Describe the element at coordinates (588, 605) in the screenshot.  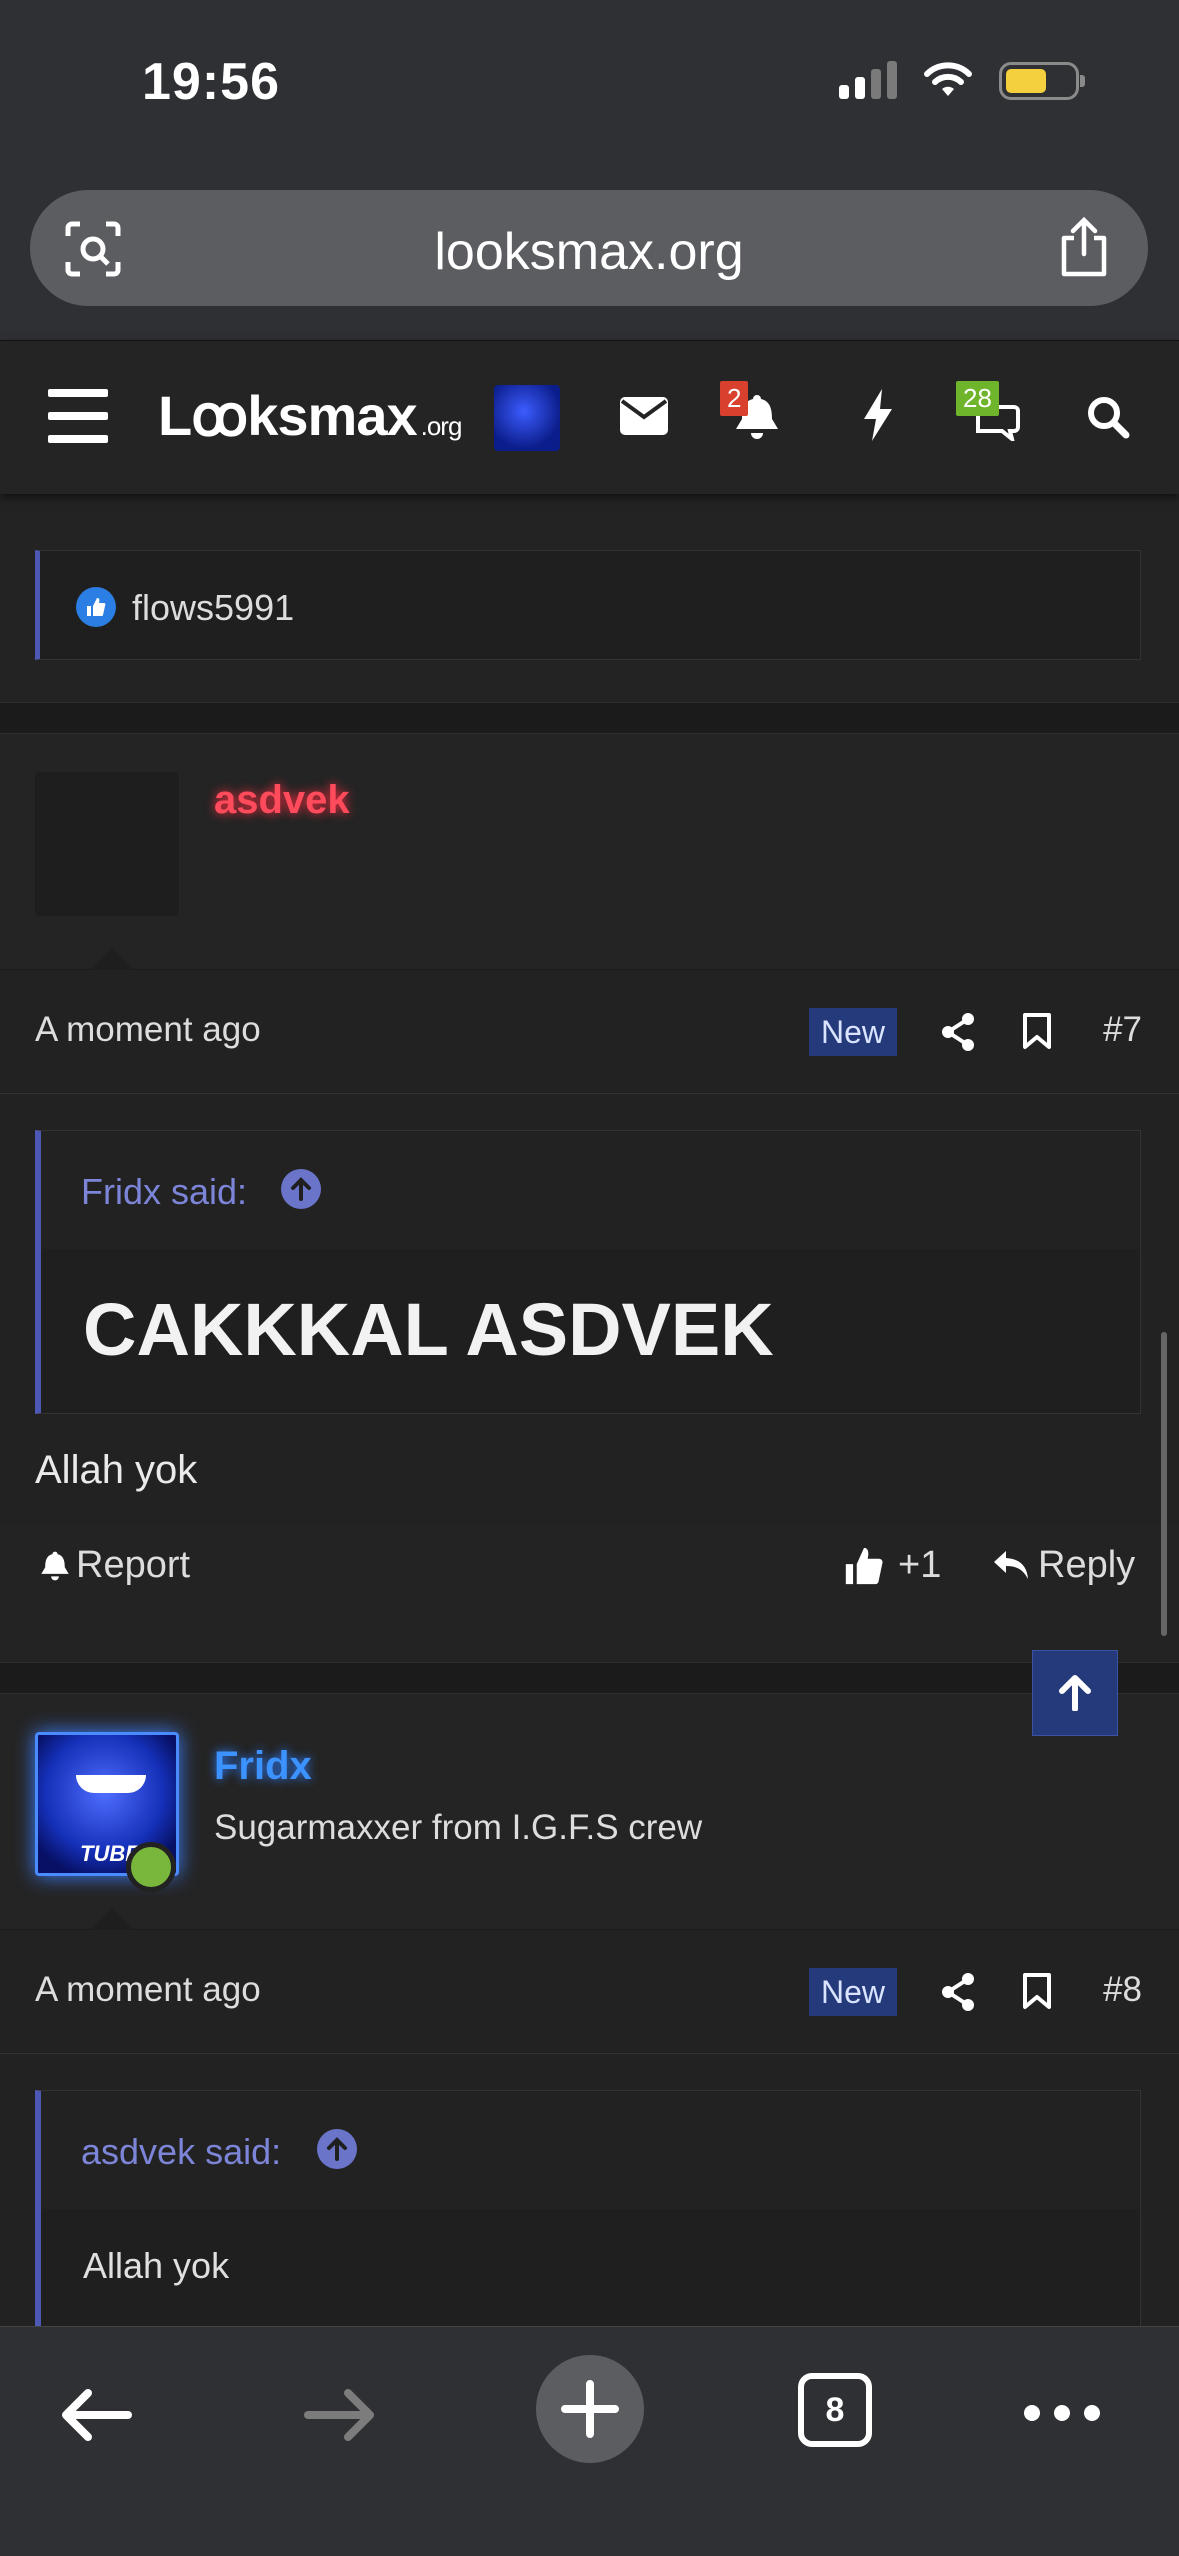
I see `reactions-bar: flows5991` at that location.